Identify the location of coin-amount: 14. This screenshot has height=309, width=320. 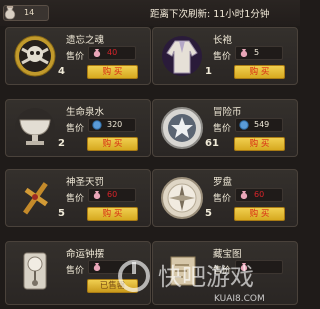
(29, 12).